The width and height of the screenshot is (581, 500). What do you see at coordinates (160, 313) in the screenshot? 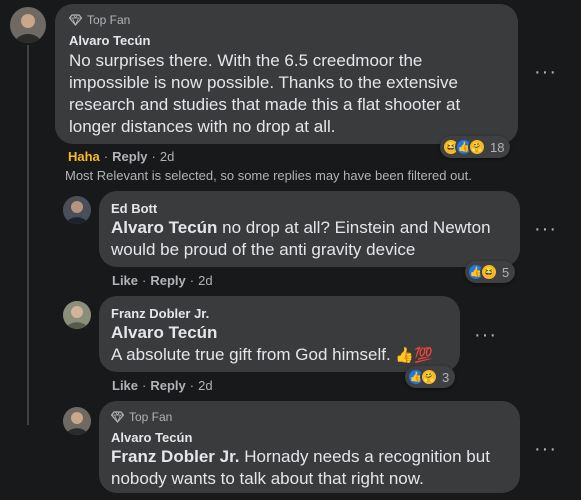
I see `reply-author: Franz Dobler Jr.` at bounding box center [160, 313].